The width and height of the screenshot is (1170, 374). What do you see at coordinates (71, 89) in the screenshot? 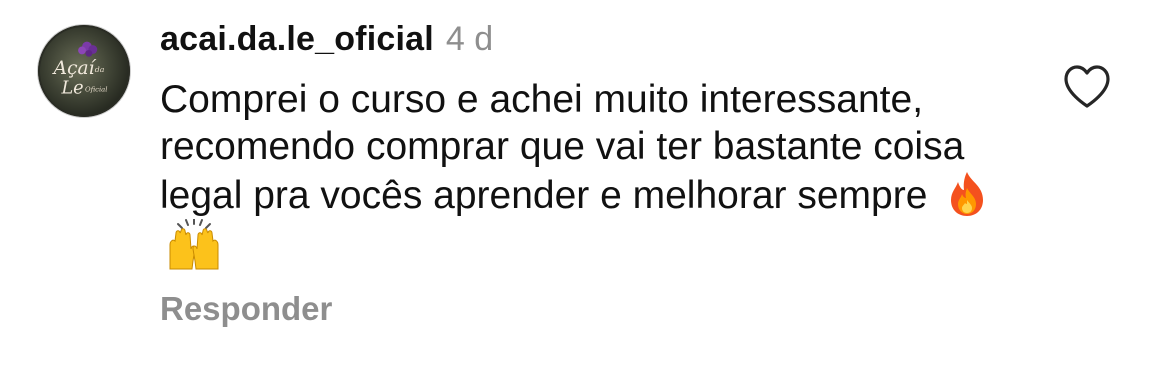
I see `svg-text: Le` at bounding box center [71, 89].